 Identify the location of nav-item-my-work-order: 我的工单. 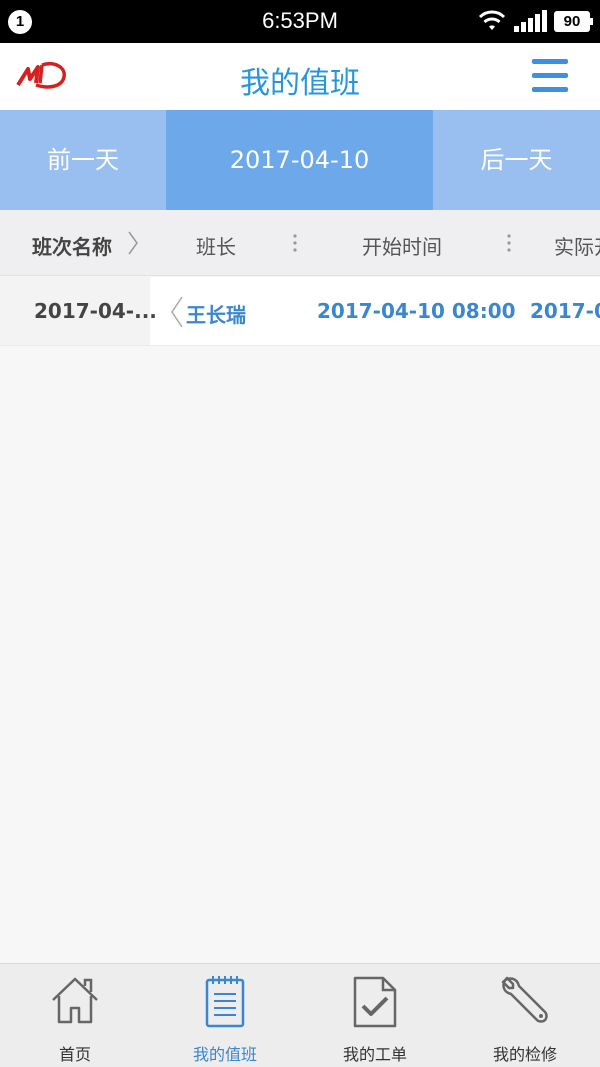
(375, 1015).